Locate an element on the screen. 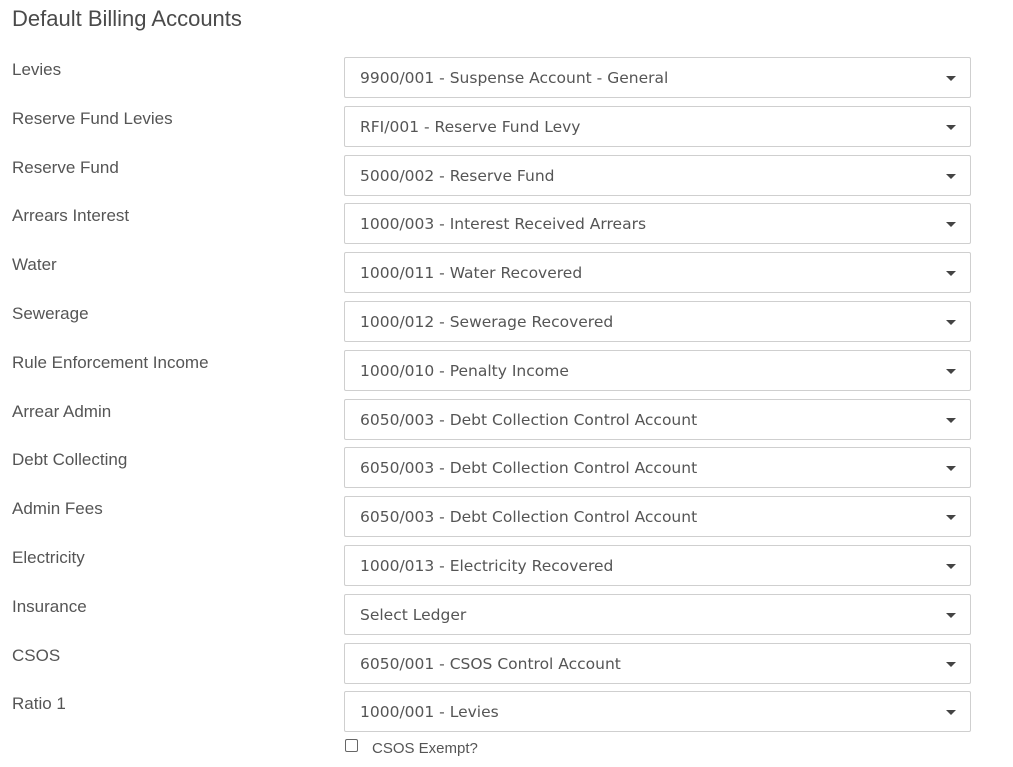 Image resolution: width=1013 pixels, height=767 pixels. select-value: RFI/001 - Reserve Fund Levy is located at coordinates (470, 126).